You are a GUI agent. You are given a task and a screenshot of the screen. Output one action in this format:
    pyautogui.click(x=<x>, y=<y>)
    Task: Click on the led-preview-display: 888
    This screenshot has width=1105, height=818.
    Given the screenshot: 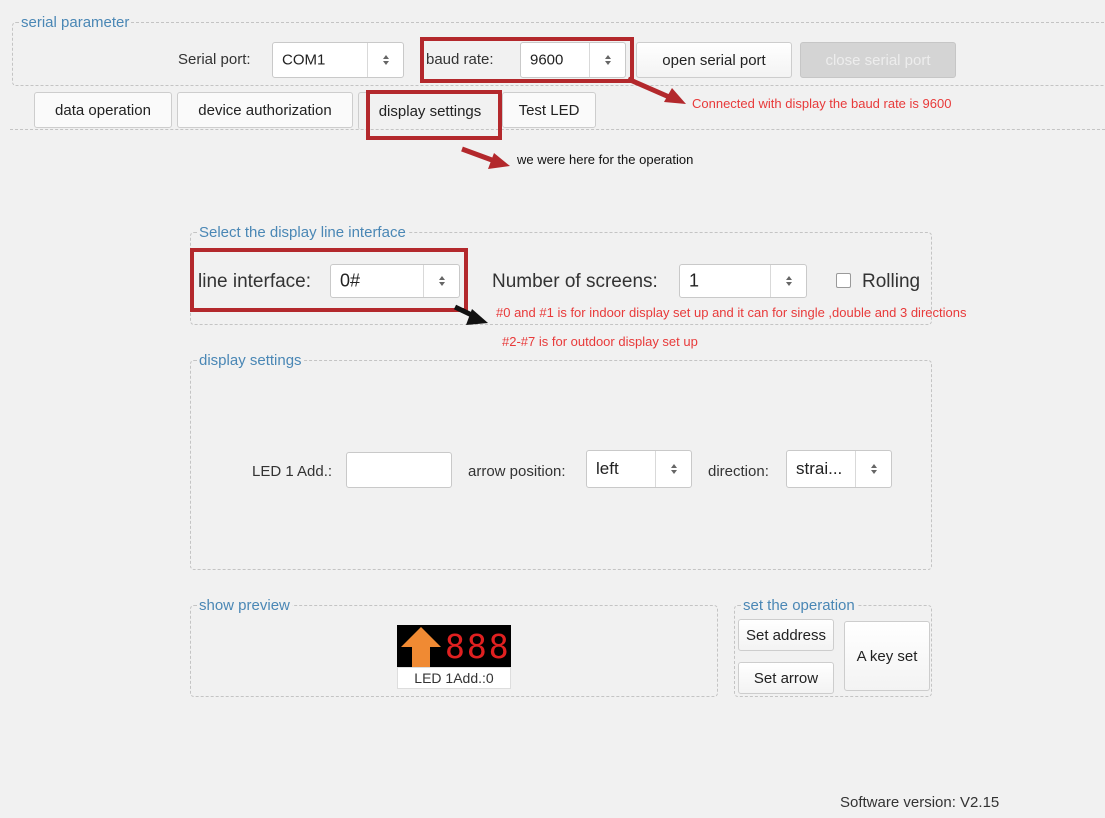 What is the action you would take?
    pyautogui.click(x=454, y=646)
    